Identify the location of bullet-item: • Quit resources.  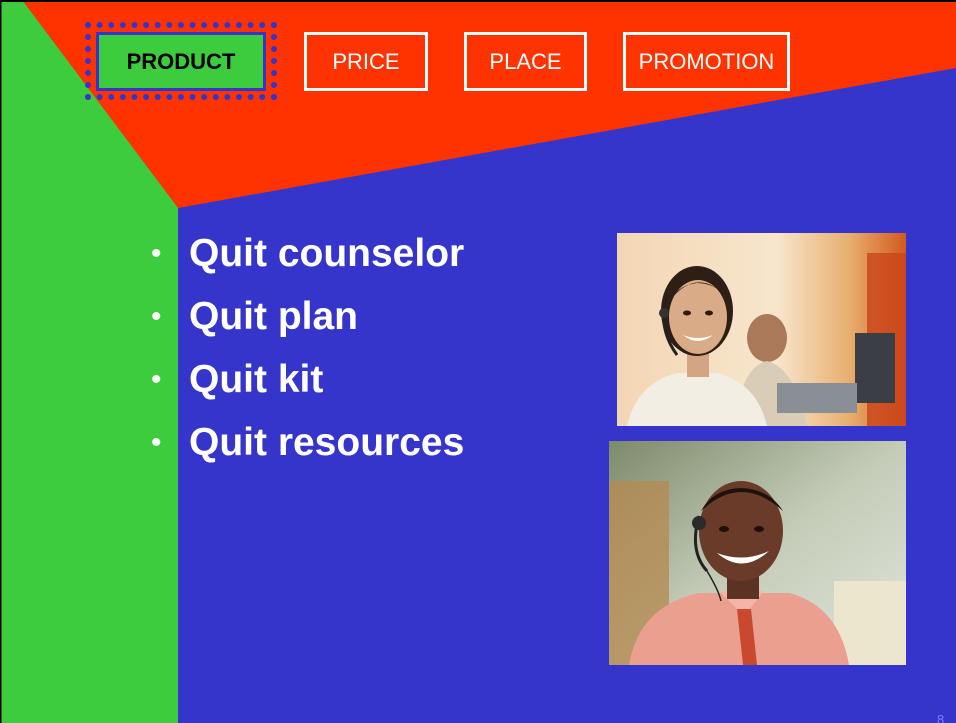
(307, 442).